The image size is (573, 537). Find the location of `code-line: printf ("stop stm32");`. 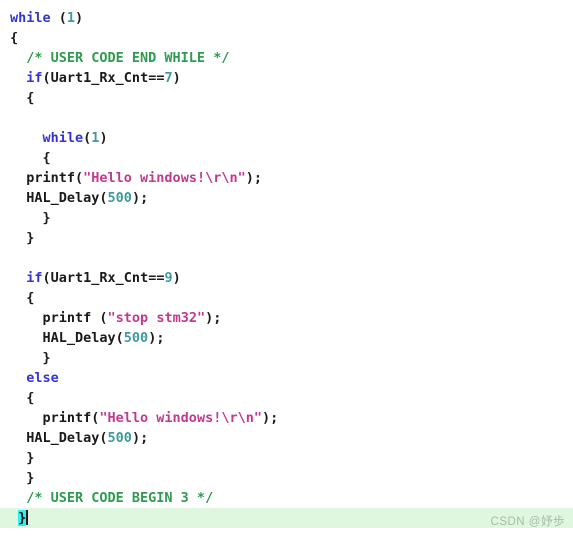

code-line: printf ("stop stm32"); is located at coordinates (286, 318).